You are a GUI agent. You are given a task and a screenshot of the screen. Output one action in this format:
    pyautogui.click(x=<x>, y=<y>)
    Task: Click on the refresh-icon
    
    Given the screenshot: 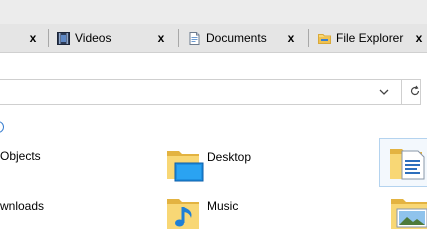 What is the action you would take?
    pyautogui.click(x=415, y=92)
    